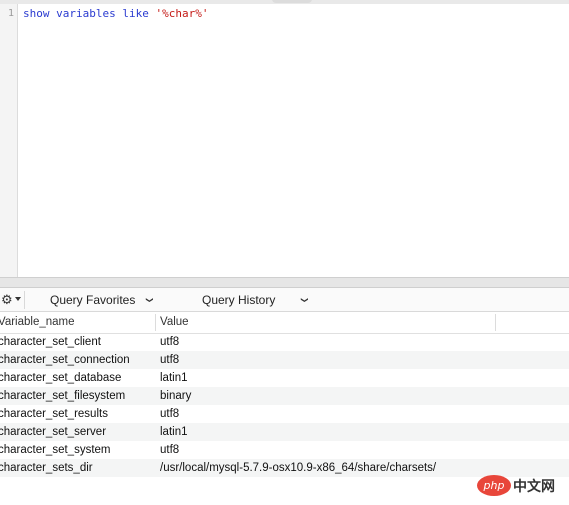 This screenshot has height=505, width=569. What do you see at coordinates (238, 300) in the screenshot?
I see `query-history-button: Query History` at bounding box center [238, 300].